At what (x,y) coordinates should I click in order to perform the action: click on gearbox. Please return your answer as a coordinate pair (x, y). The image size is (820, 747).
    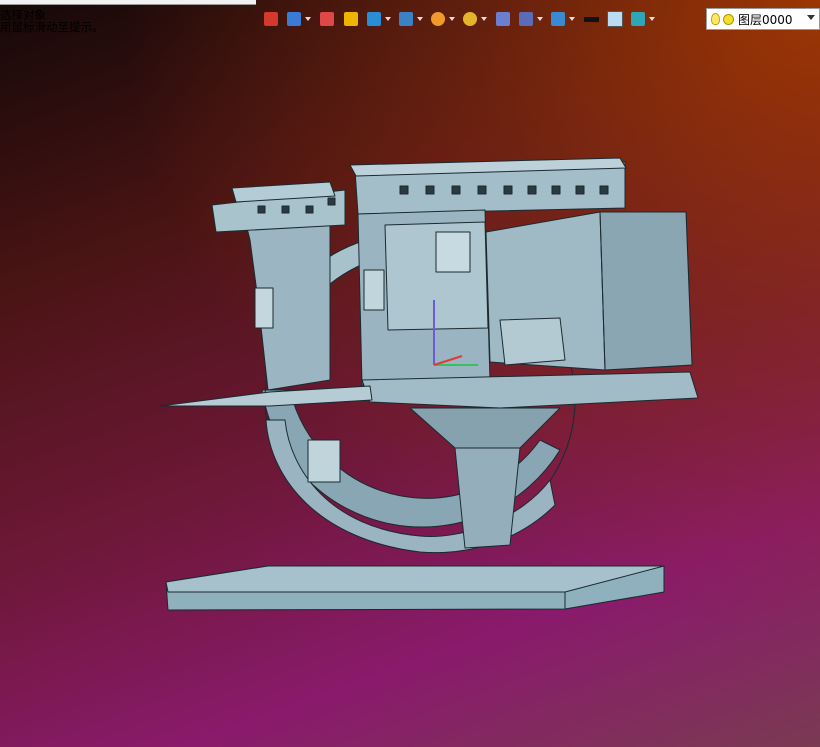
    Looking at the image, I should click on (532, 341).